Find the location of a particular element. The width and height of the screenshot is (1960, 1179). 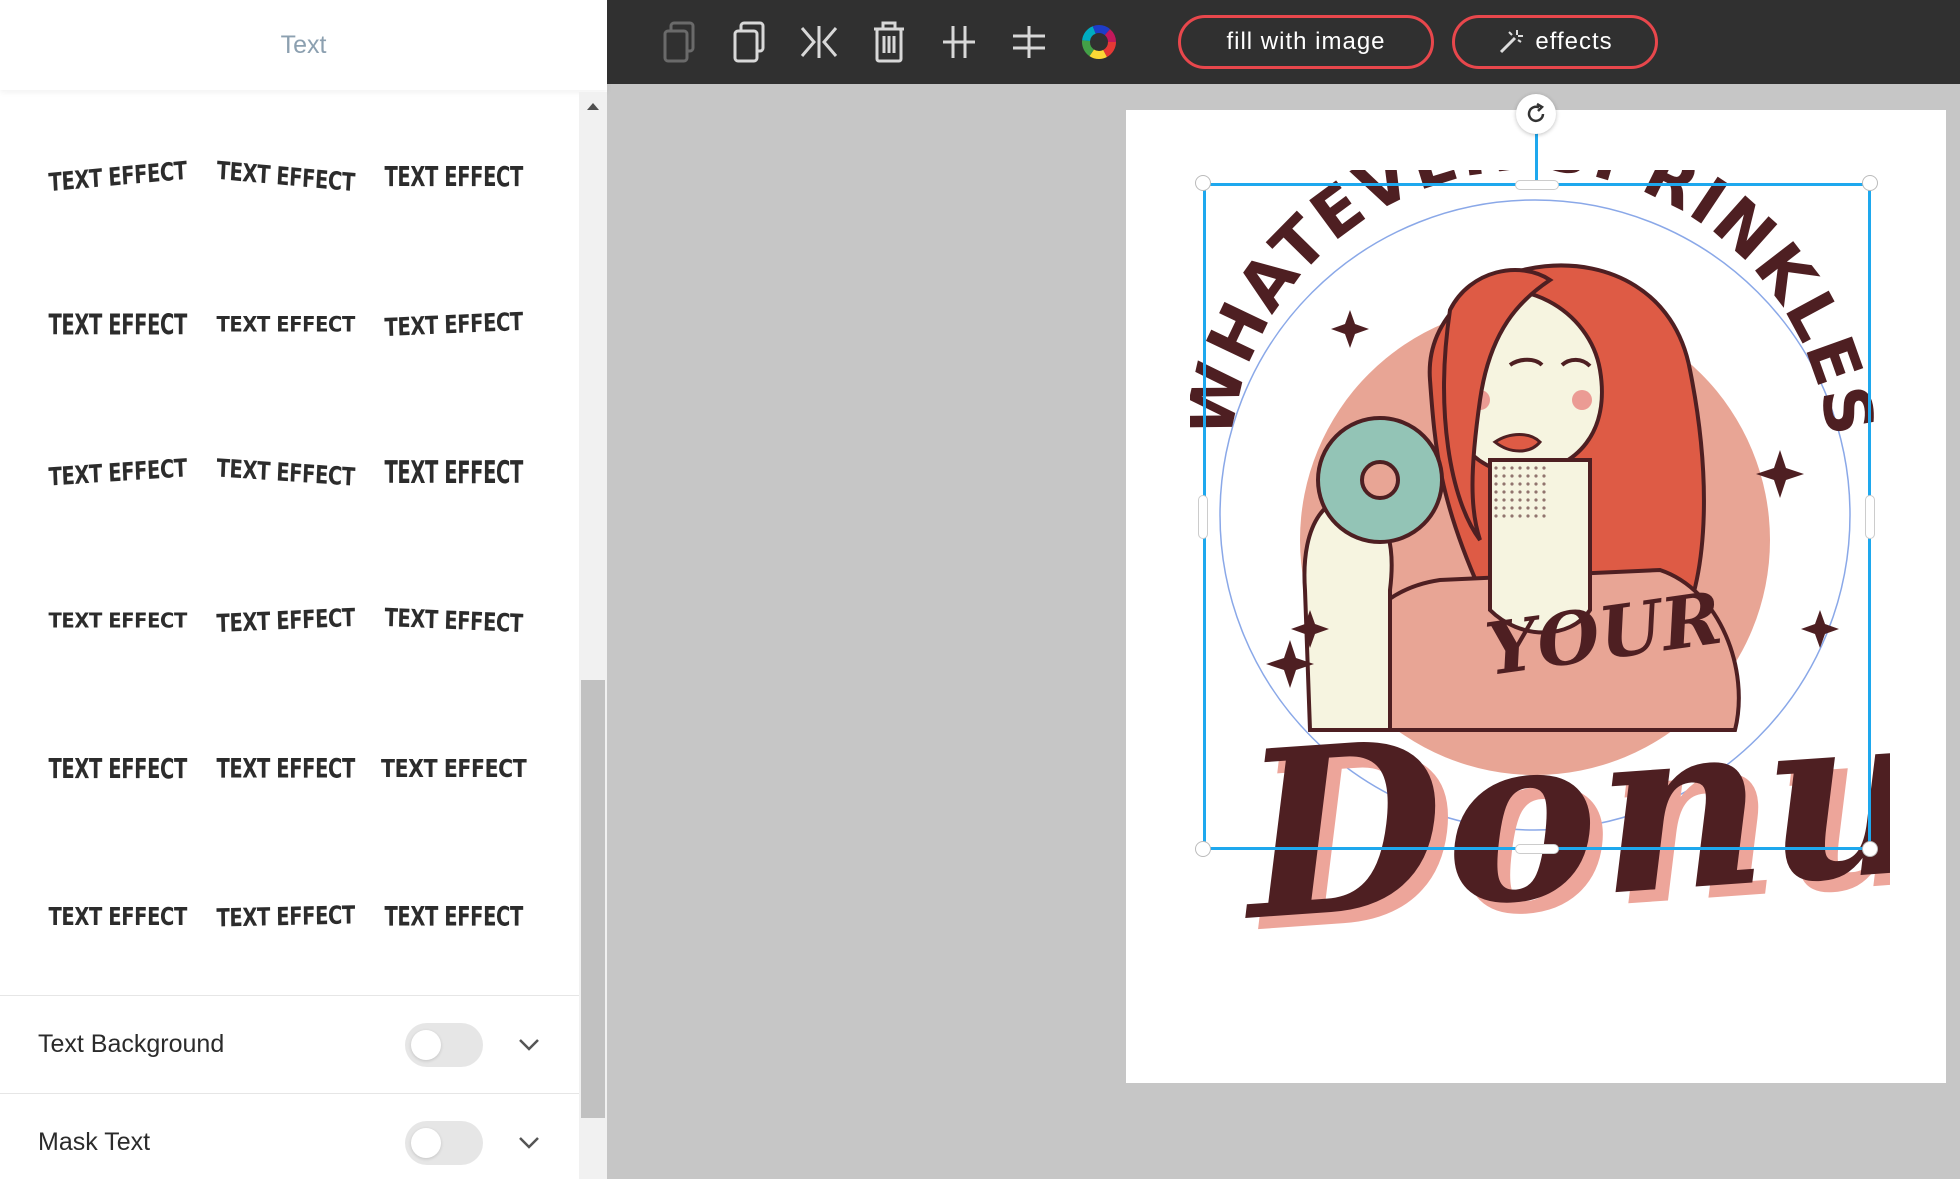

text-background-label: Text Background is located at coordinates (131, 1044).